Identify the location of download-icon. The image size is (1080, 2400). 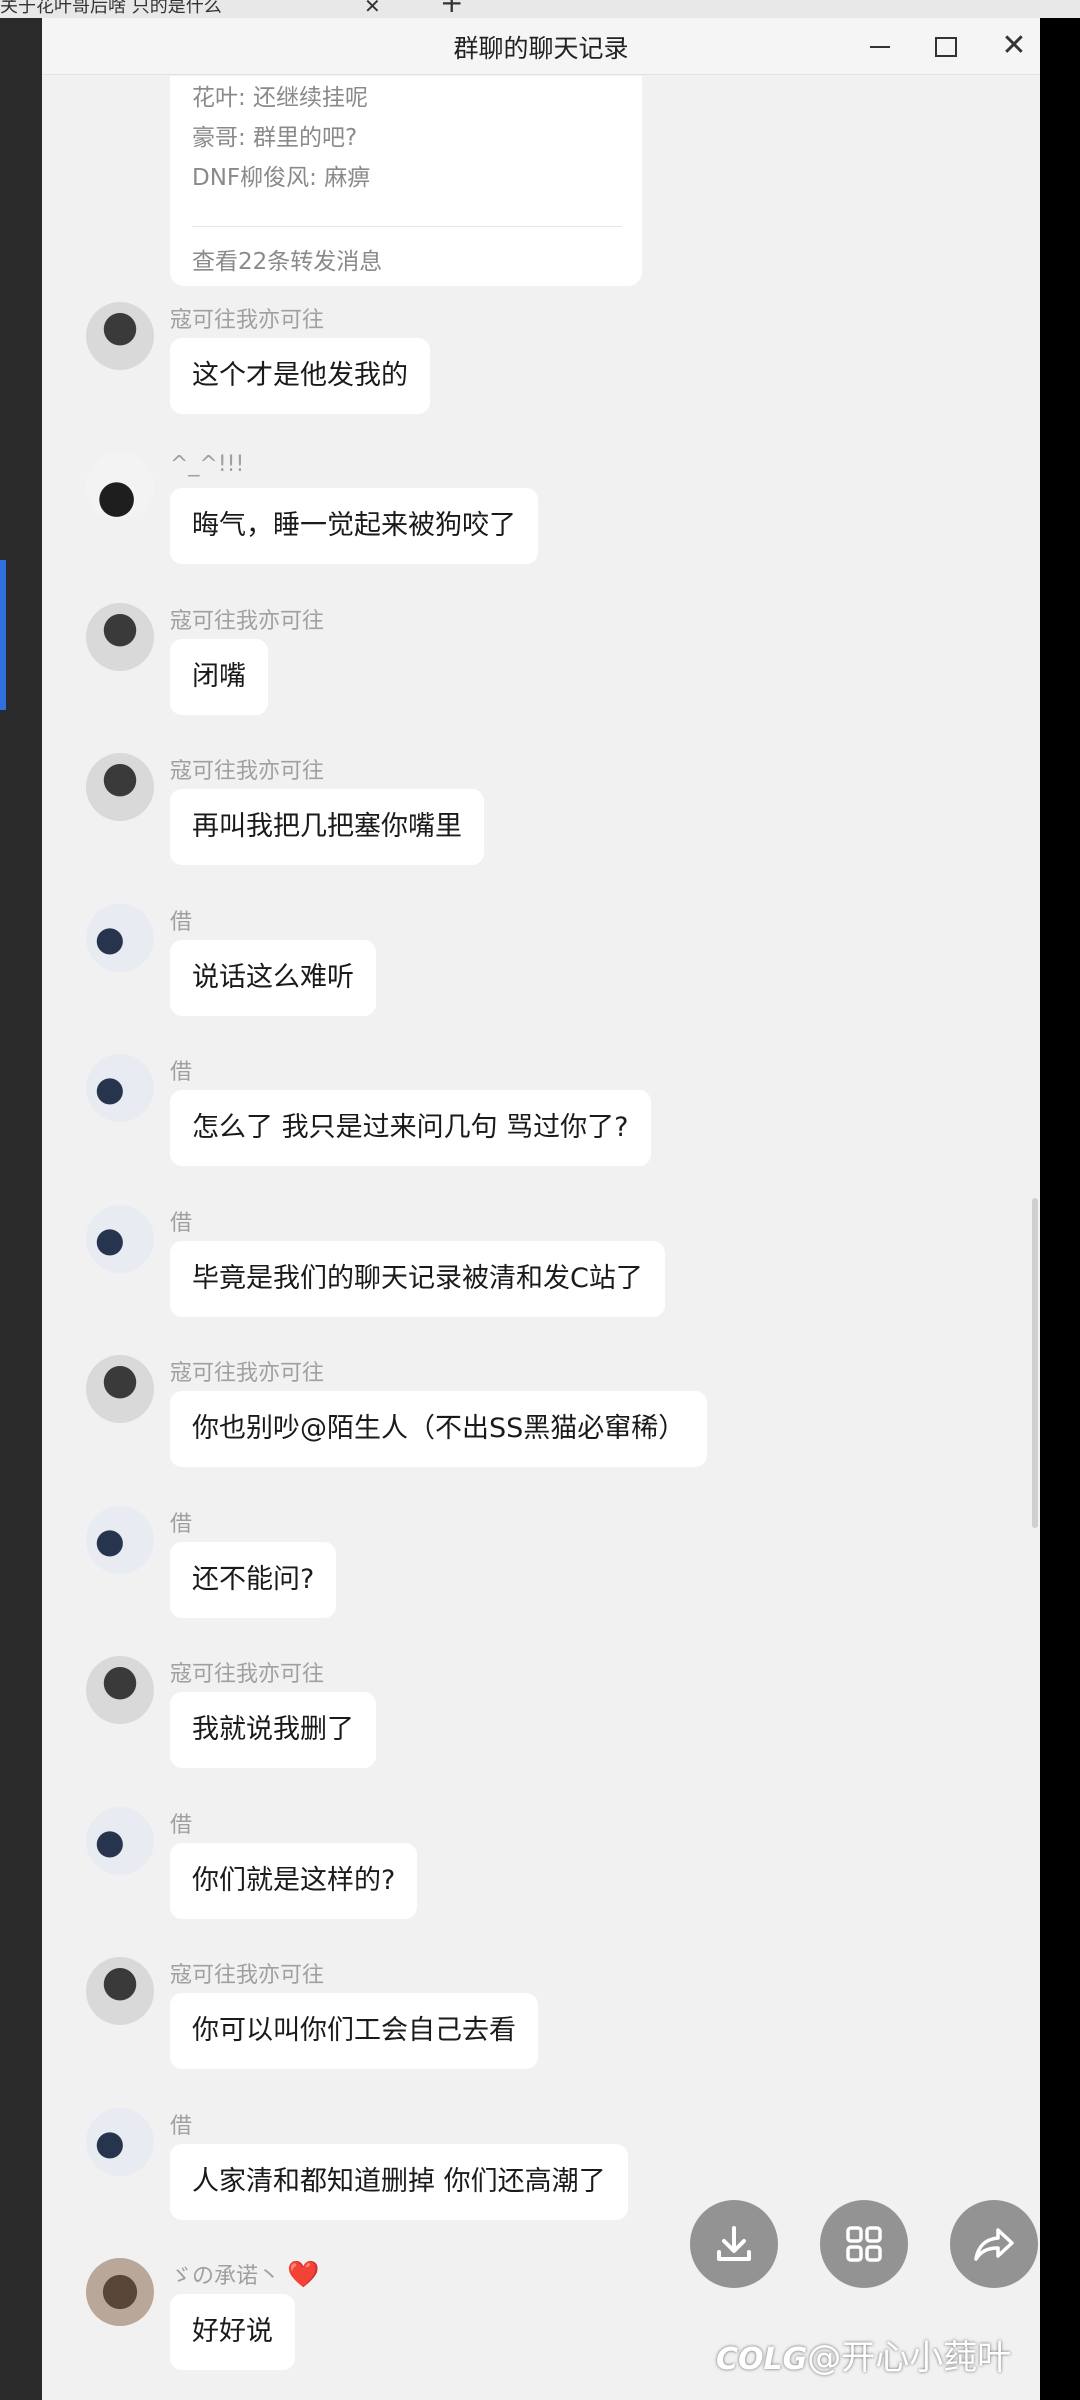
(734, 2243).